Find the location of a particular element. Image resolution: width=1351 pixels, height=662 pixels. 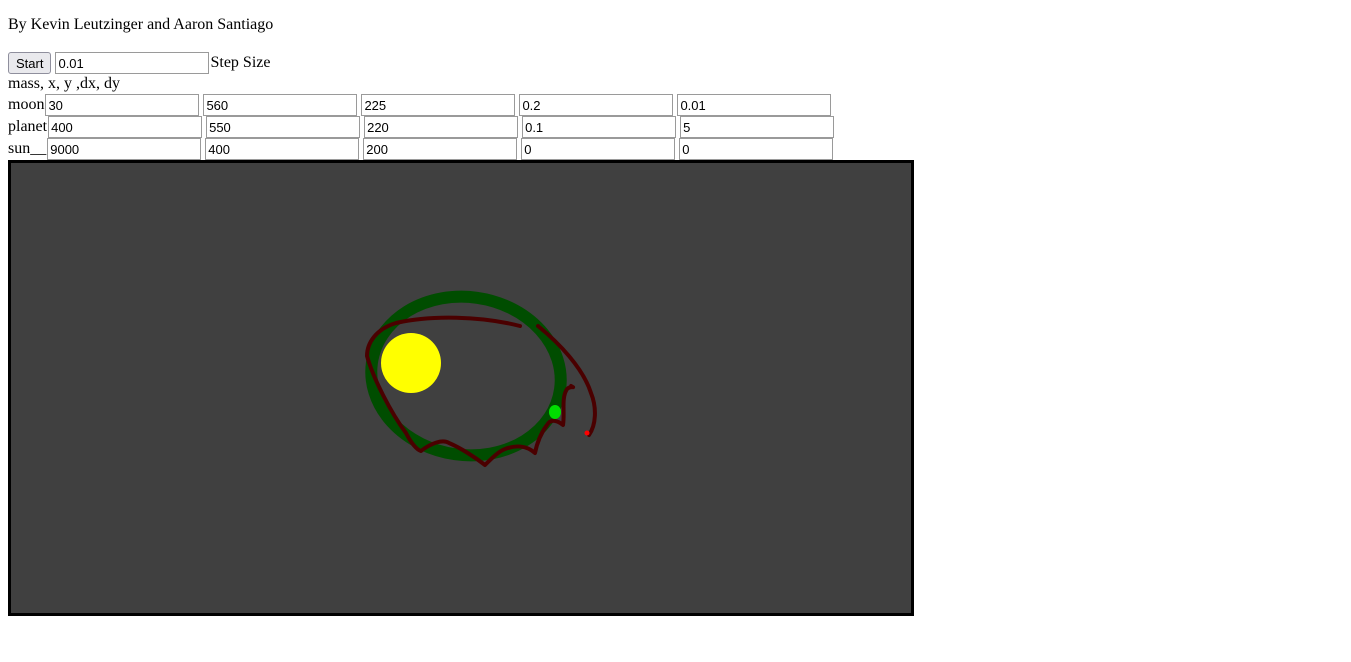

planet-mass-input is located at coordinates (125, 127).